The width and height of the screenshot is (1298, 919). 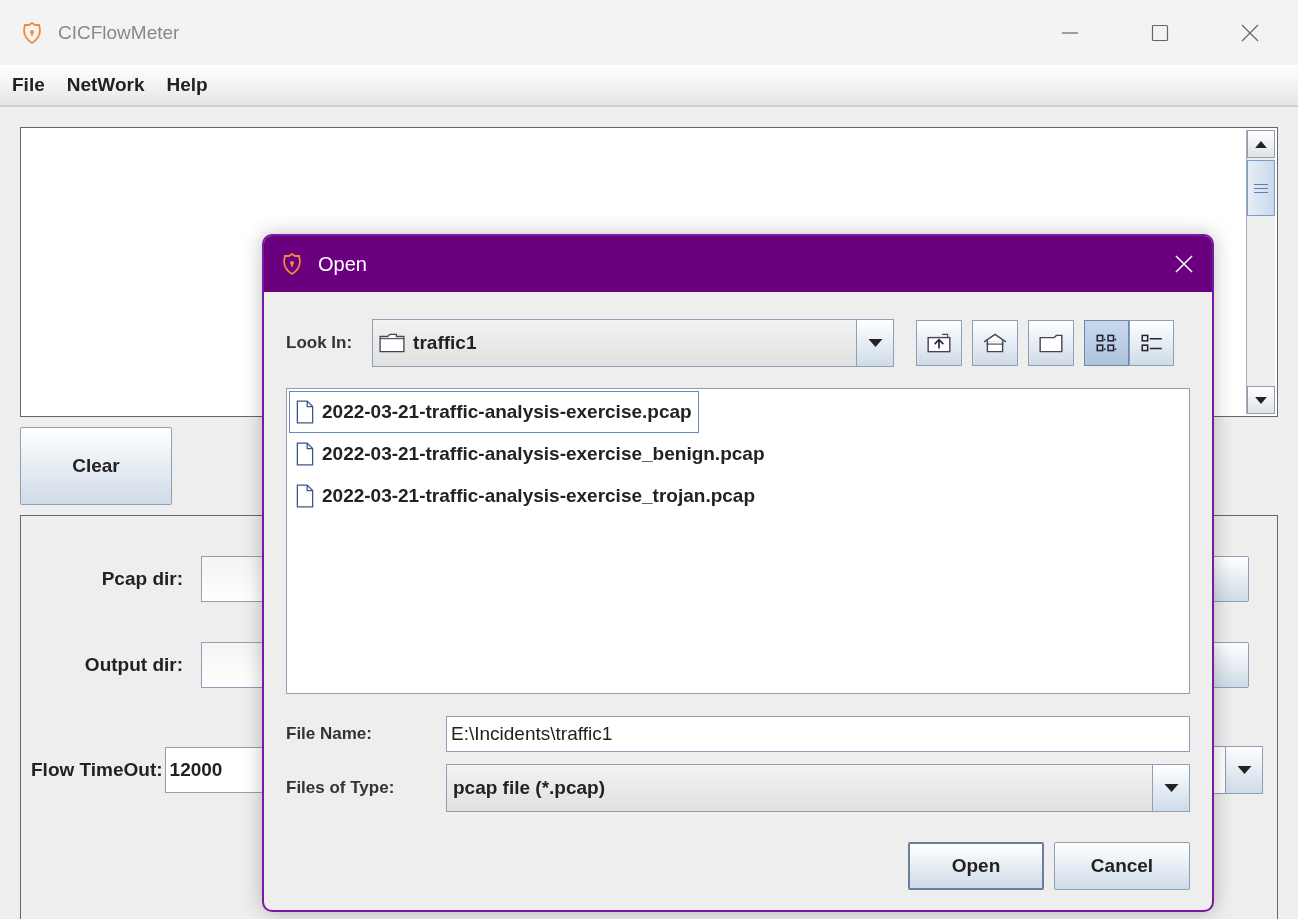 What do you see at coordinates (319, 343) in the screenshot?
I see `look-in-label: Look In:` at bounding box center [319, 343].